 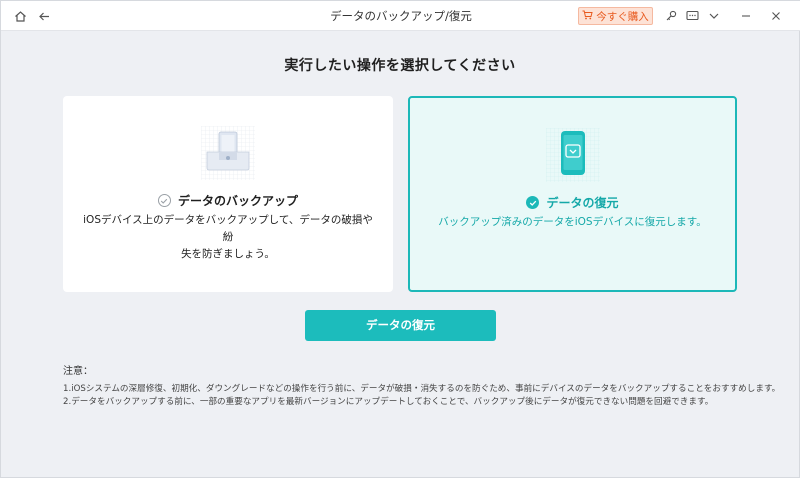 I want to click on notes-title: 注意：, so click(x=78, y=371).